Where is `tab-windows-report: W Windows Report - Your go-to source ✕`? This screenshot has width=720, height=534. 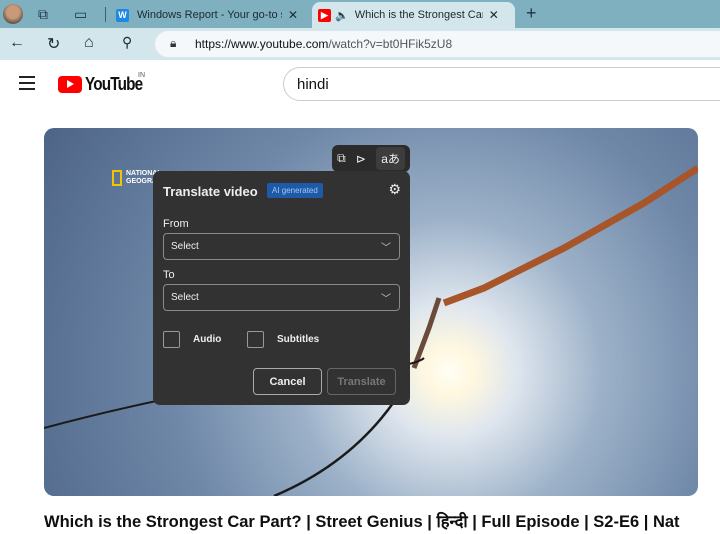 tab-windows-report: W Windows Report - Your go-to source ✕ is located at coordinates (210, 15).